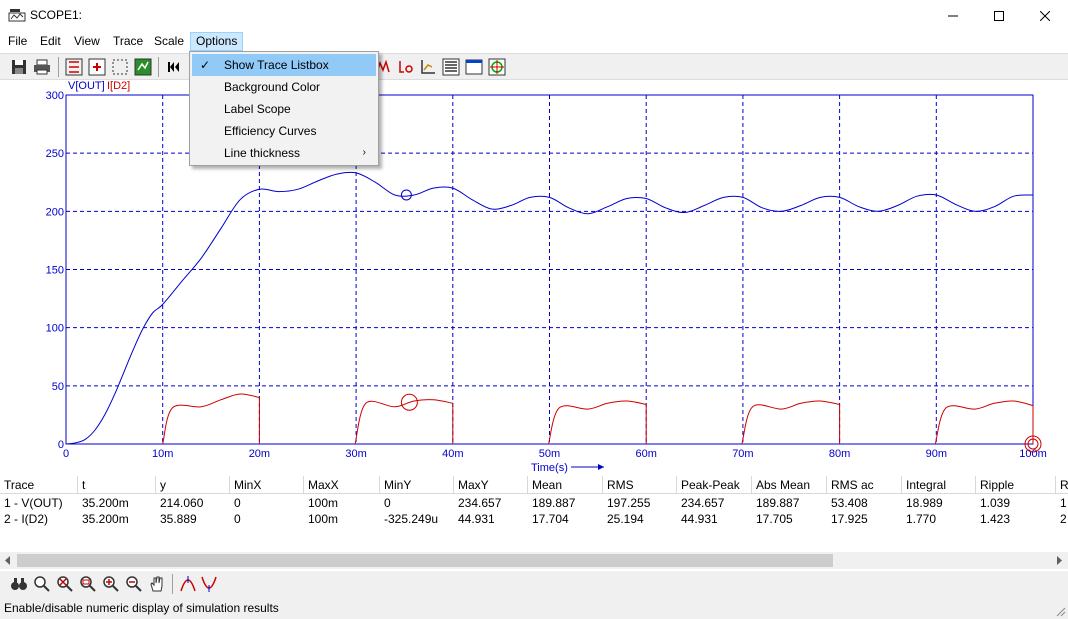 This screenshot has width=1068, height=619. I want to click on menu-options: Options, so click(217, 41).